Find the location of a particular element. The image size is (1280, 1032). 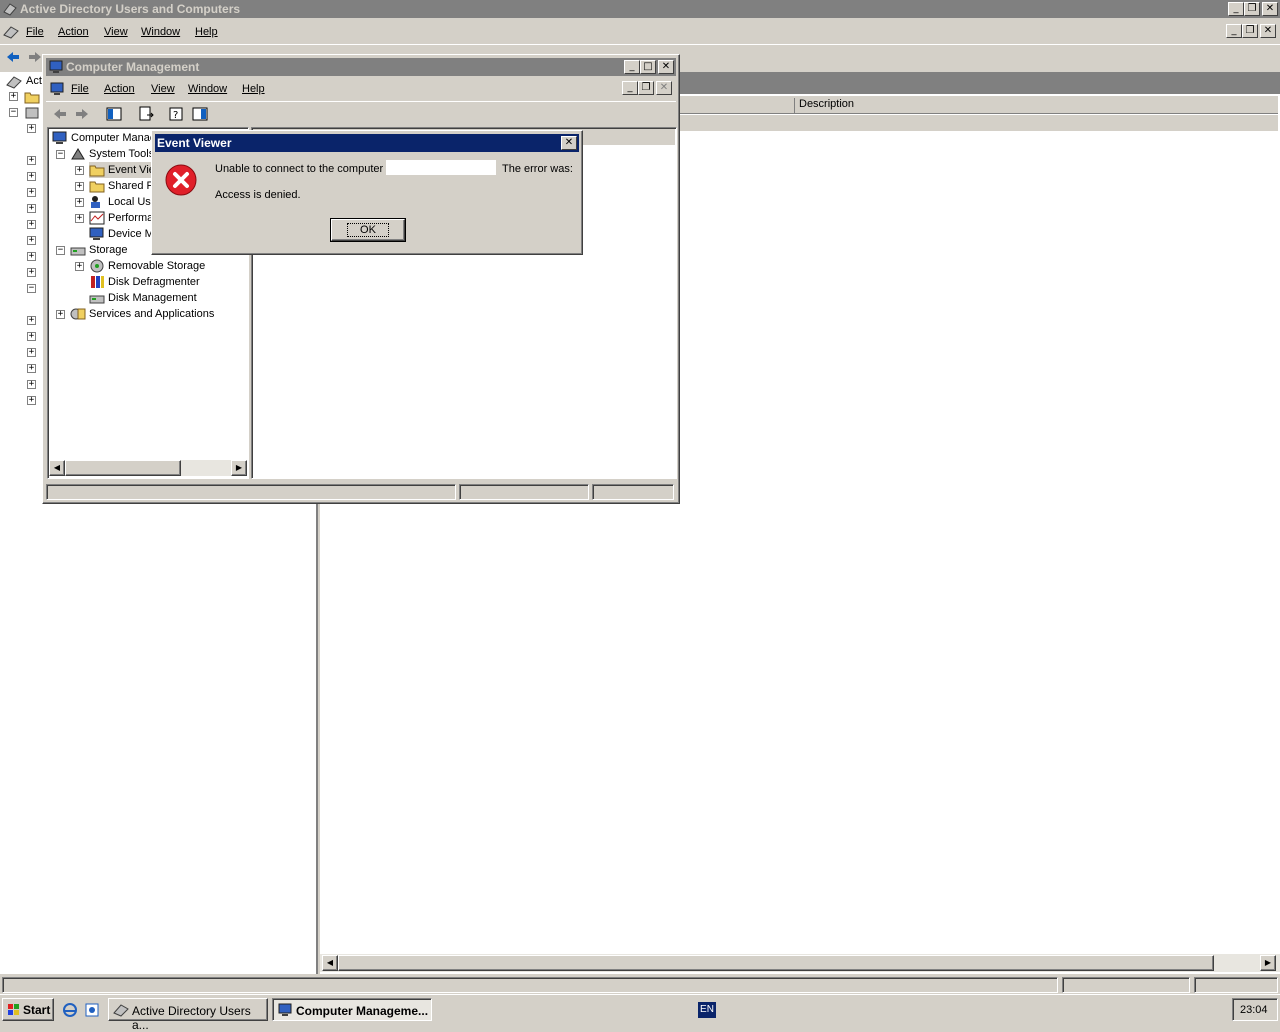

ad-expand-18: + is located at coordinates (31, 400).